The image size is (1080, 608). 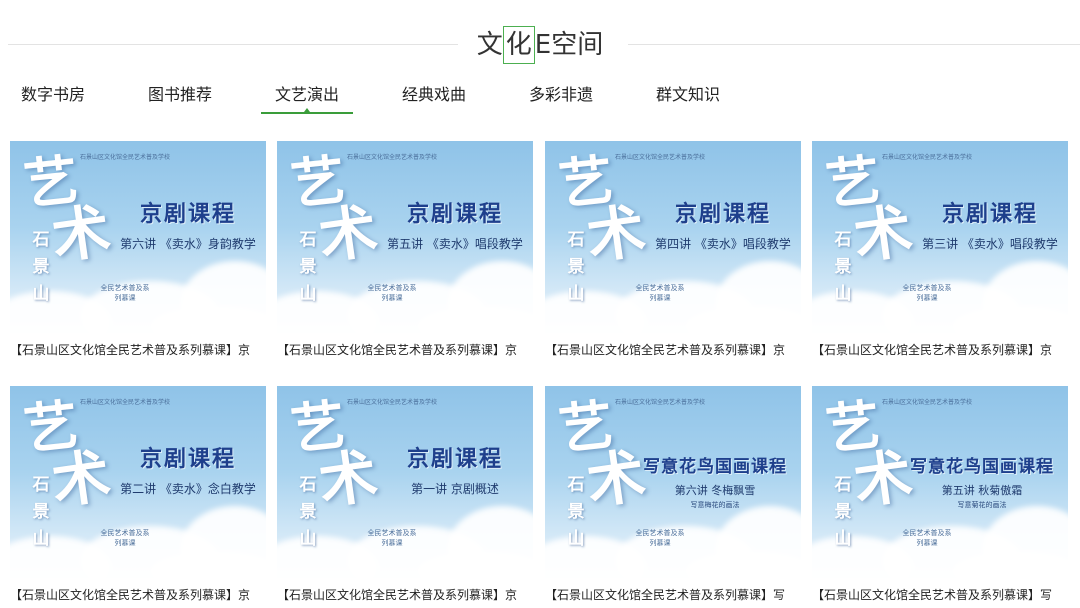 I want to click on section-title: 文化 E空间, so click(x=540, y=45).